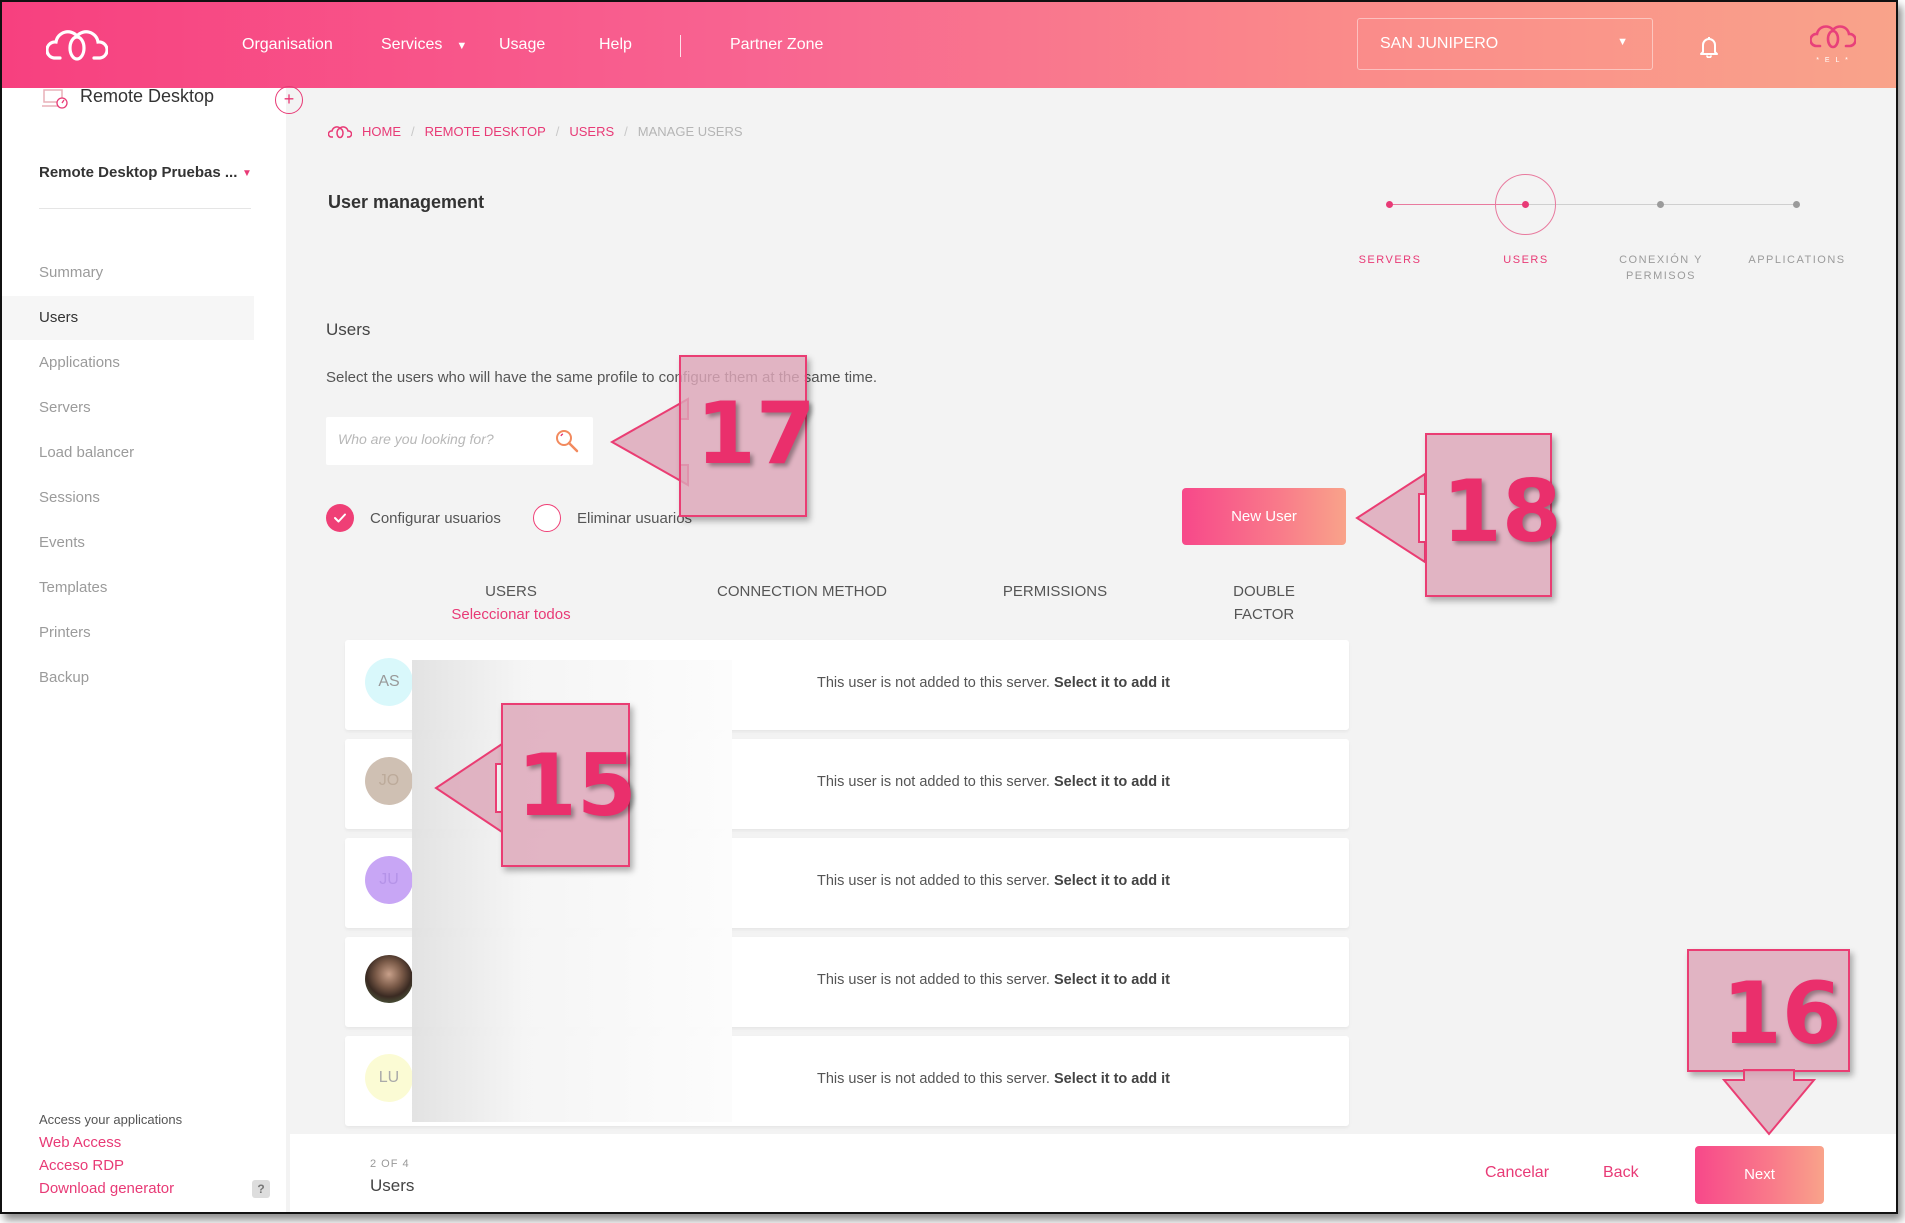 The image size is (1905, 1223). What do you see at coordinates (1439, 43) in the screenshot?
I see `organization-selector-value: SAN JUNIPERO` at bounding box center [1439, 43].